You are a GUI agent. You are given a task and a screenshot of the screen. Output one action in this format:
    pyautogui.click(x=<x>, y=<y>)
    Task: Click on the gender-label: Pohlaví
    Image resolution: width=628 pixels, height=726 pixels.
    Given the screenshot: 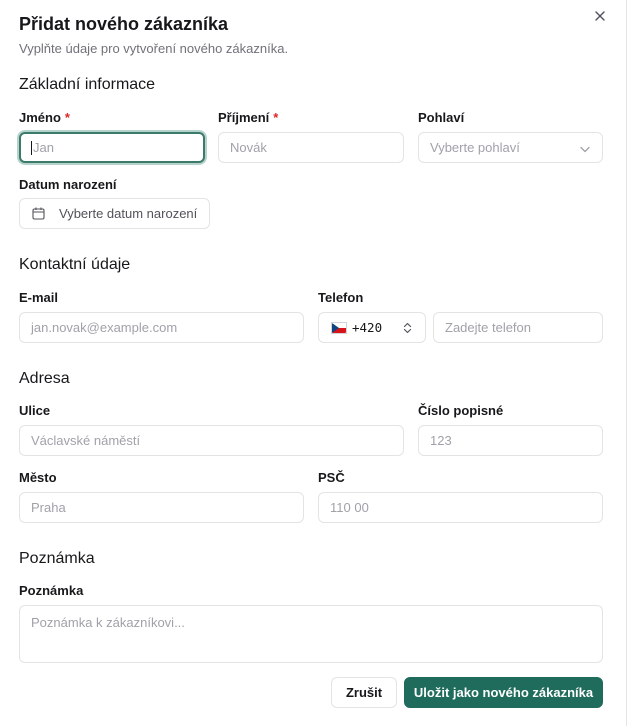 What is the action you would take?
    pyautogui.click(x=441, y=117)
    